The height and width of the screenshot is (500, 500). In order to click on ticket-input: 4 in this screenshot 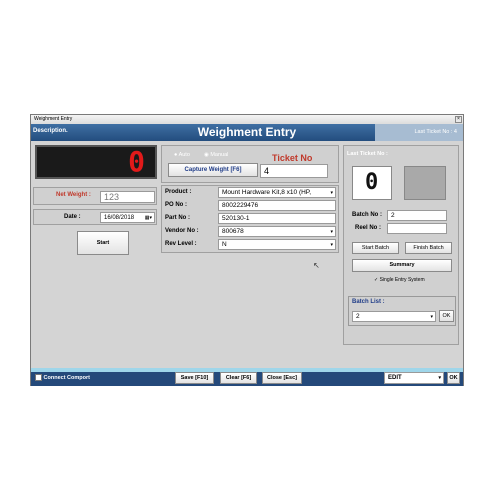, I will do `click(294, 171)`.